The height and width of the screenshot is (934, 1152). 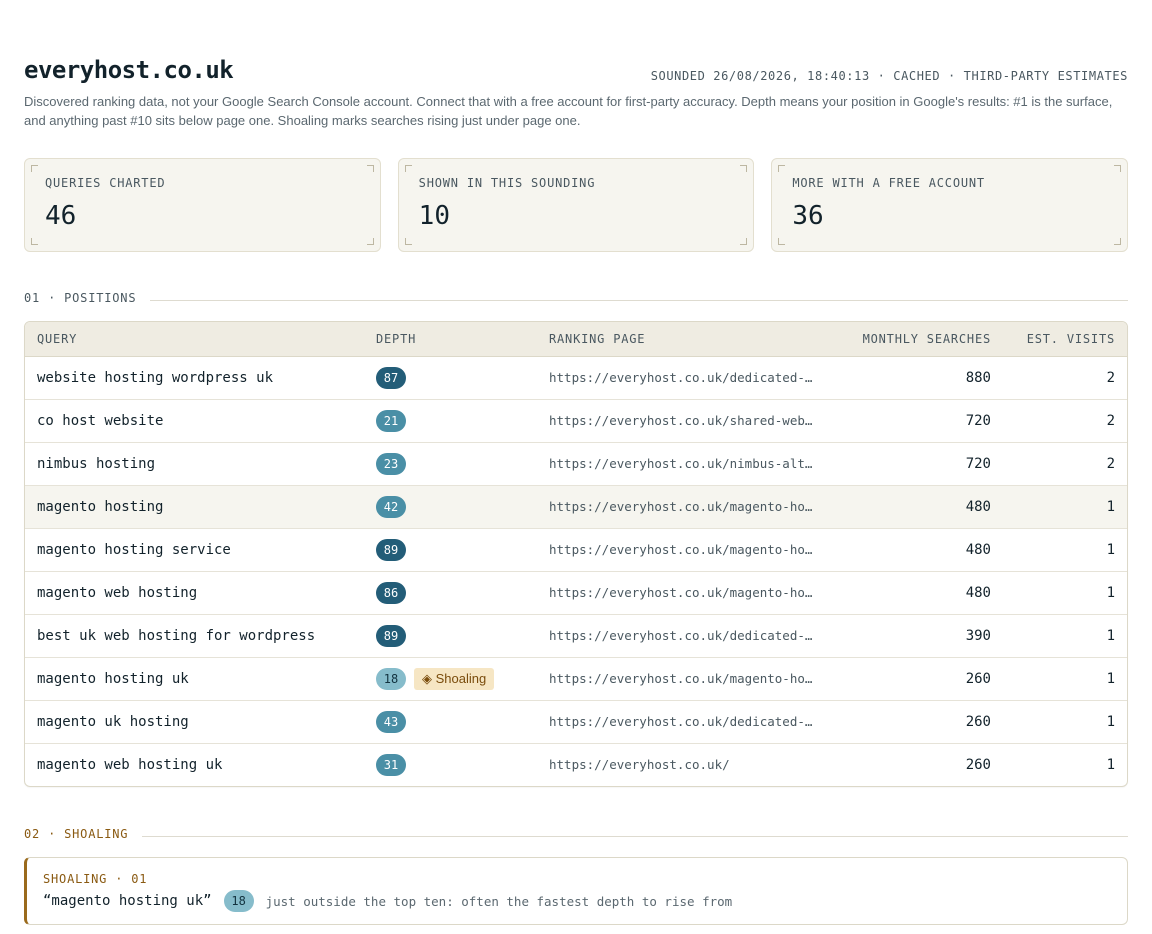 What do you see at coordinates (391, 764) in the screenshot?
I see `depth-badge: 31` at bounding box center [391, 764].